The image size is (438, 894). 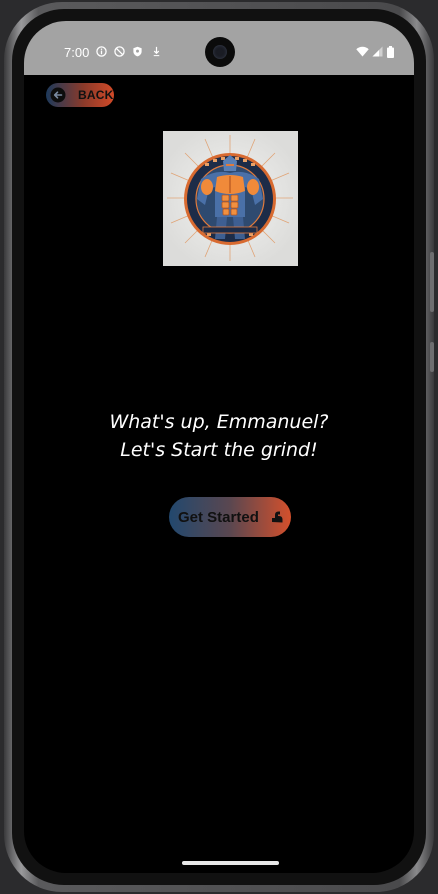 I want to click on signal-icon, so click(x=377, y=51).